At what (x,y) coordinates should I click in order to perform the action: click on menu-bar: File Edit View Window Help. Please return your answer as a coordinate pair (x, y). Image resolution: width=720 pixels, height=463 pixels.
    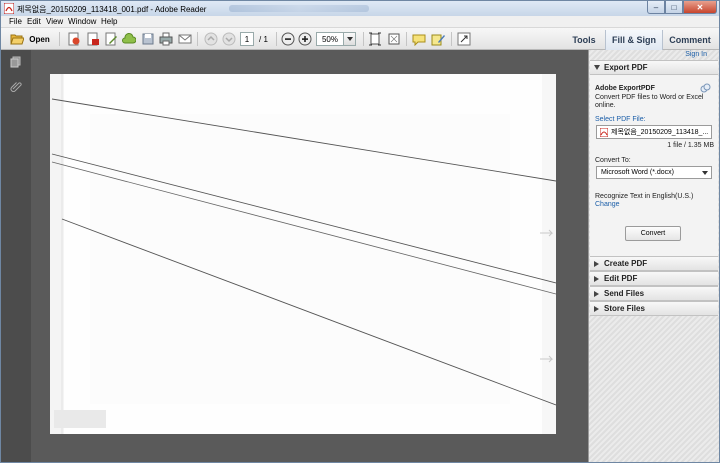
    Looking at the image, I should click on (360, 22).